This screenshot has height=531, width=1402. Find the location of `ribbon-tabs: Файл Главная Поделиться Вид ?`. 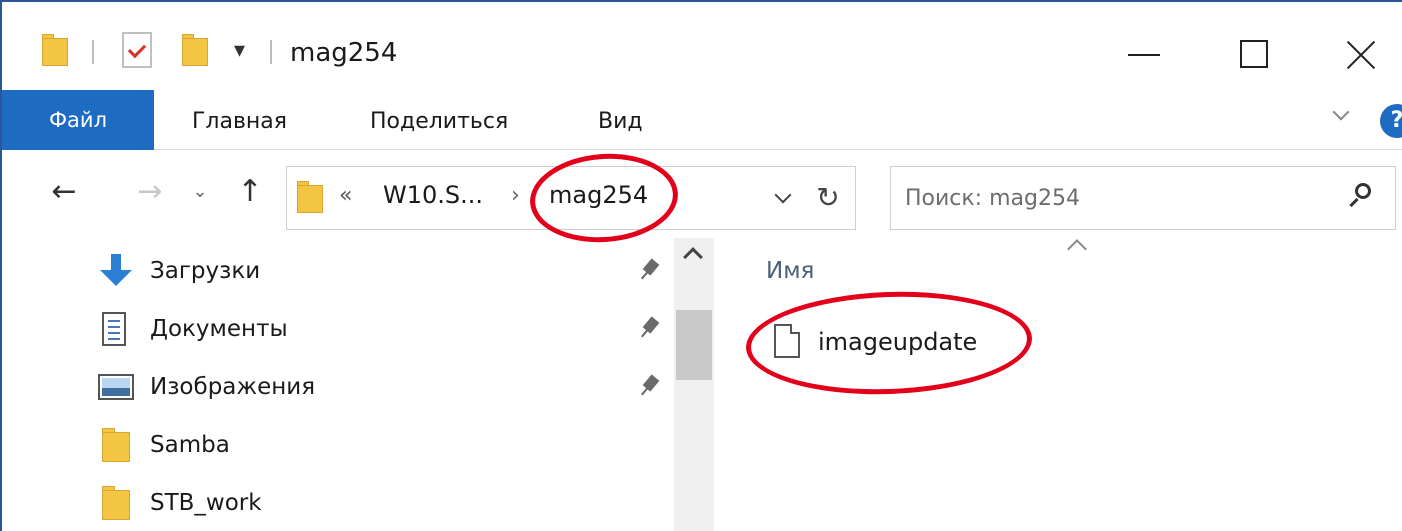

ribbon-tabs: Файл Главная Поделиться Вид ? is located at coordinates (702, 120).